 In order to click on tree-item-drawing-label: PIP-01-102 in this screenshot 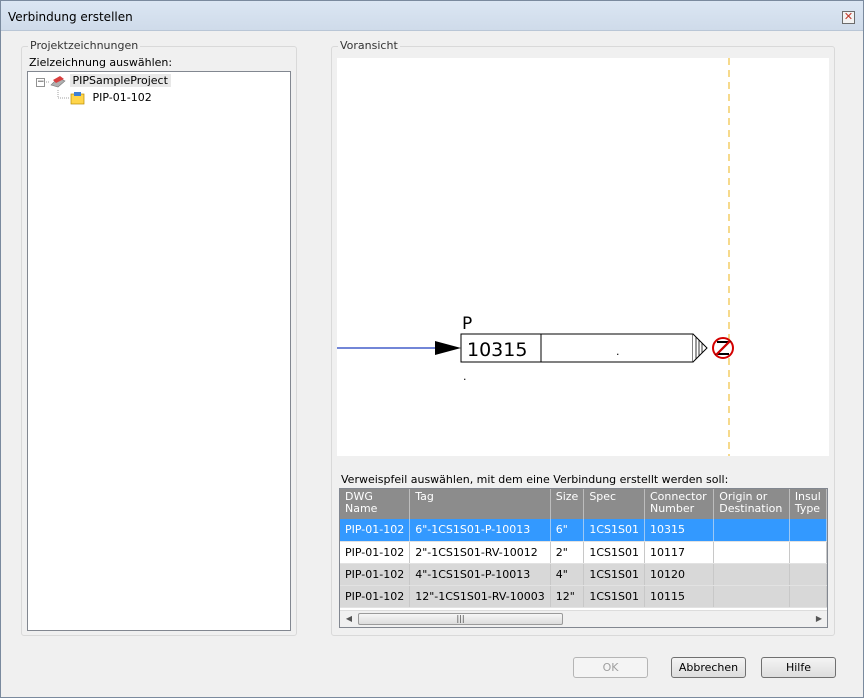, I will do `click(122, 97)`.